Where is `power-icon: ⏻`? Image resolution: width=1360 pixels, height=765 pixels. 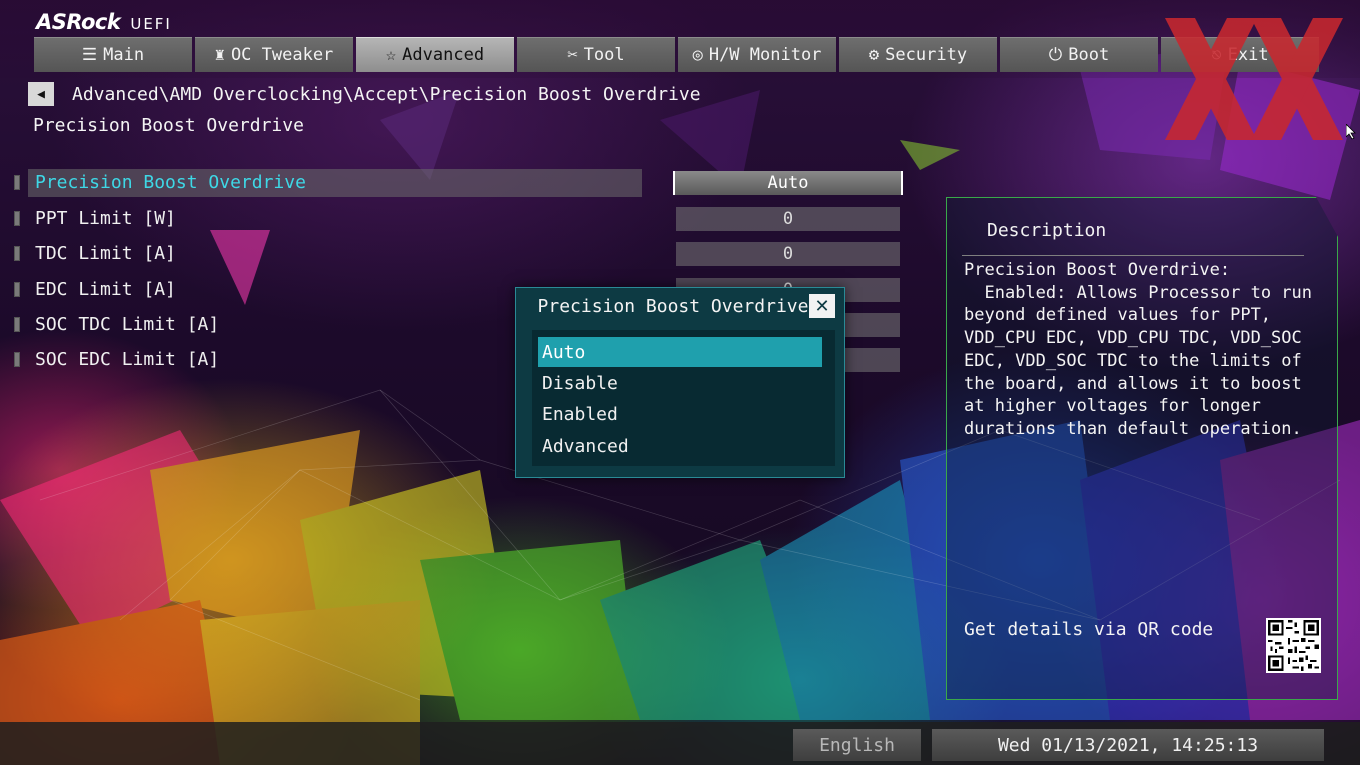
power-icon: ⏻ is located at coordinates (1055, 55).